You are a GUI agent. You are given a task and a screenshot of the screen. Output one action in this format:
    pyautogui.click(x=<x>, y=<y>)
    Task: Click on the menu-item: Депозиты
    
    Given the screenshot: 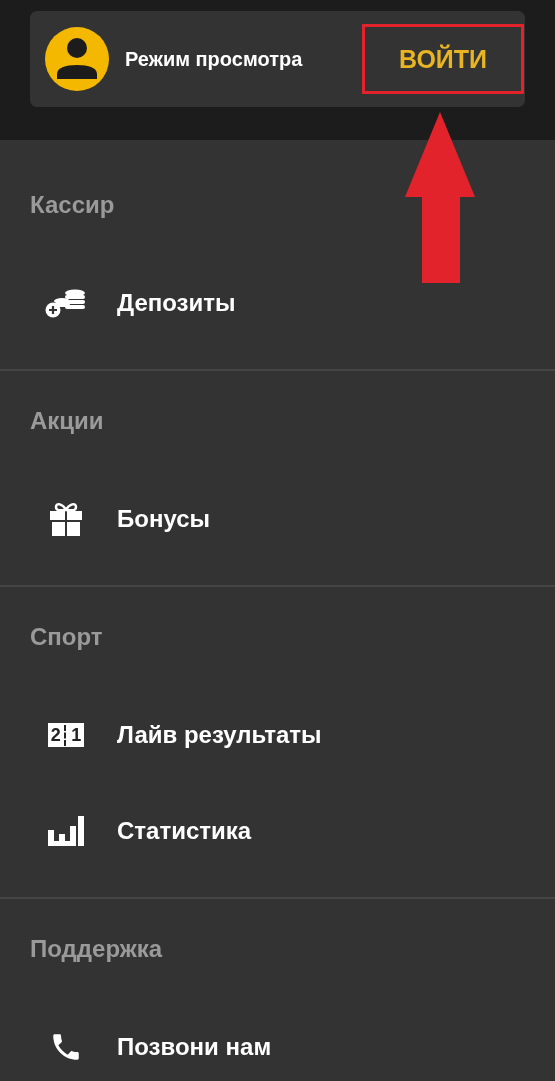 What is the action you would take?
    pyautogui.click(x=277, y=303)
    